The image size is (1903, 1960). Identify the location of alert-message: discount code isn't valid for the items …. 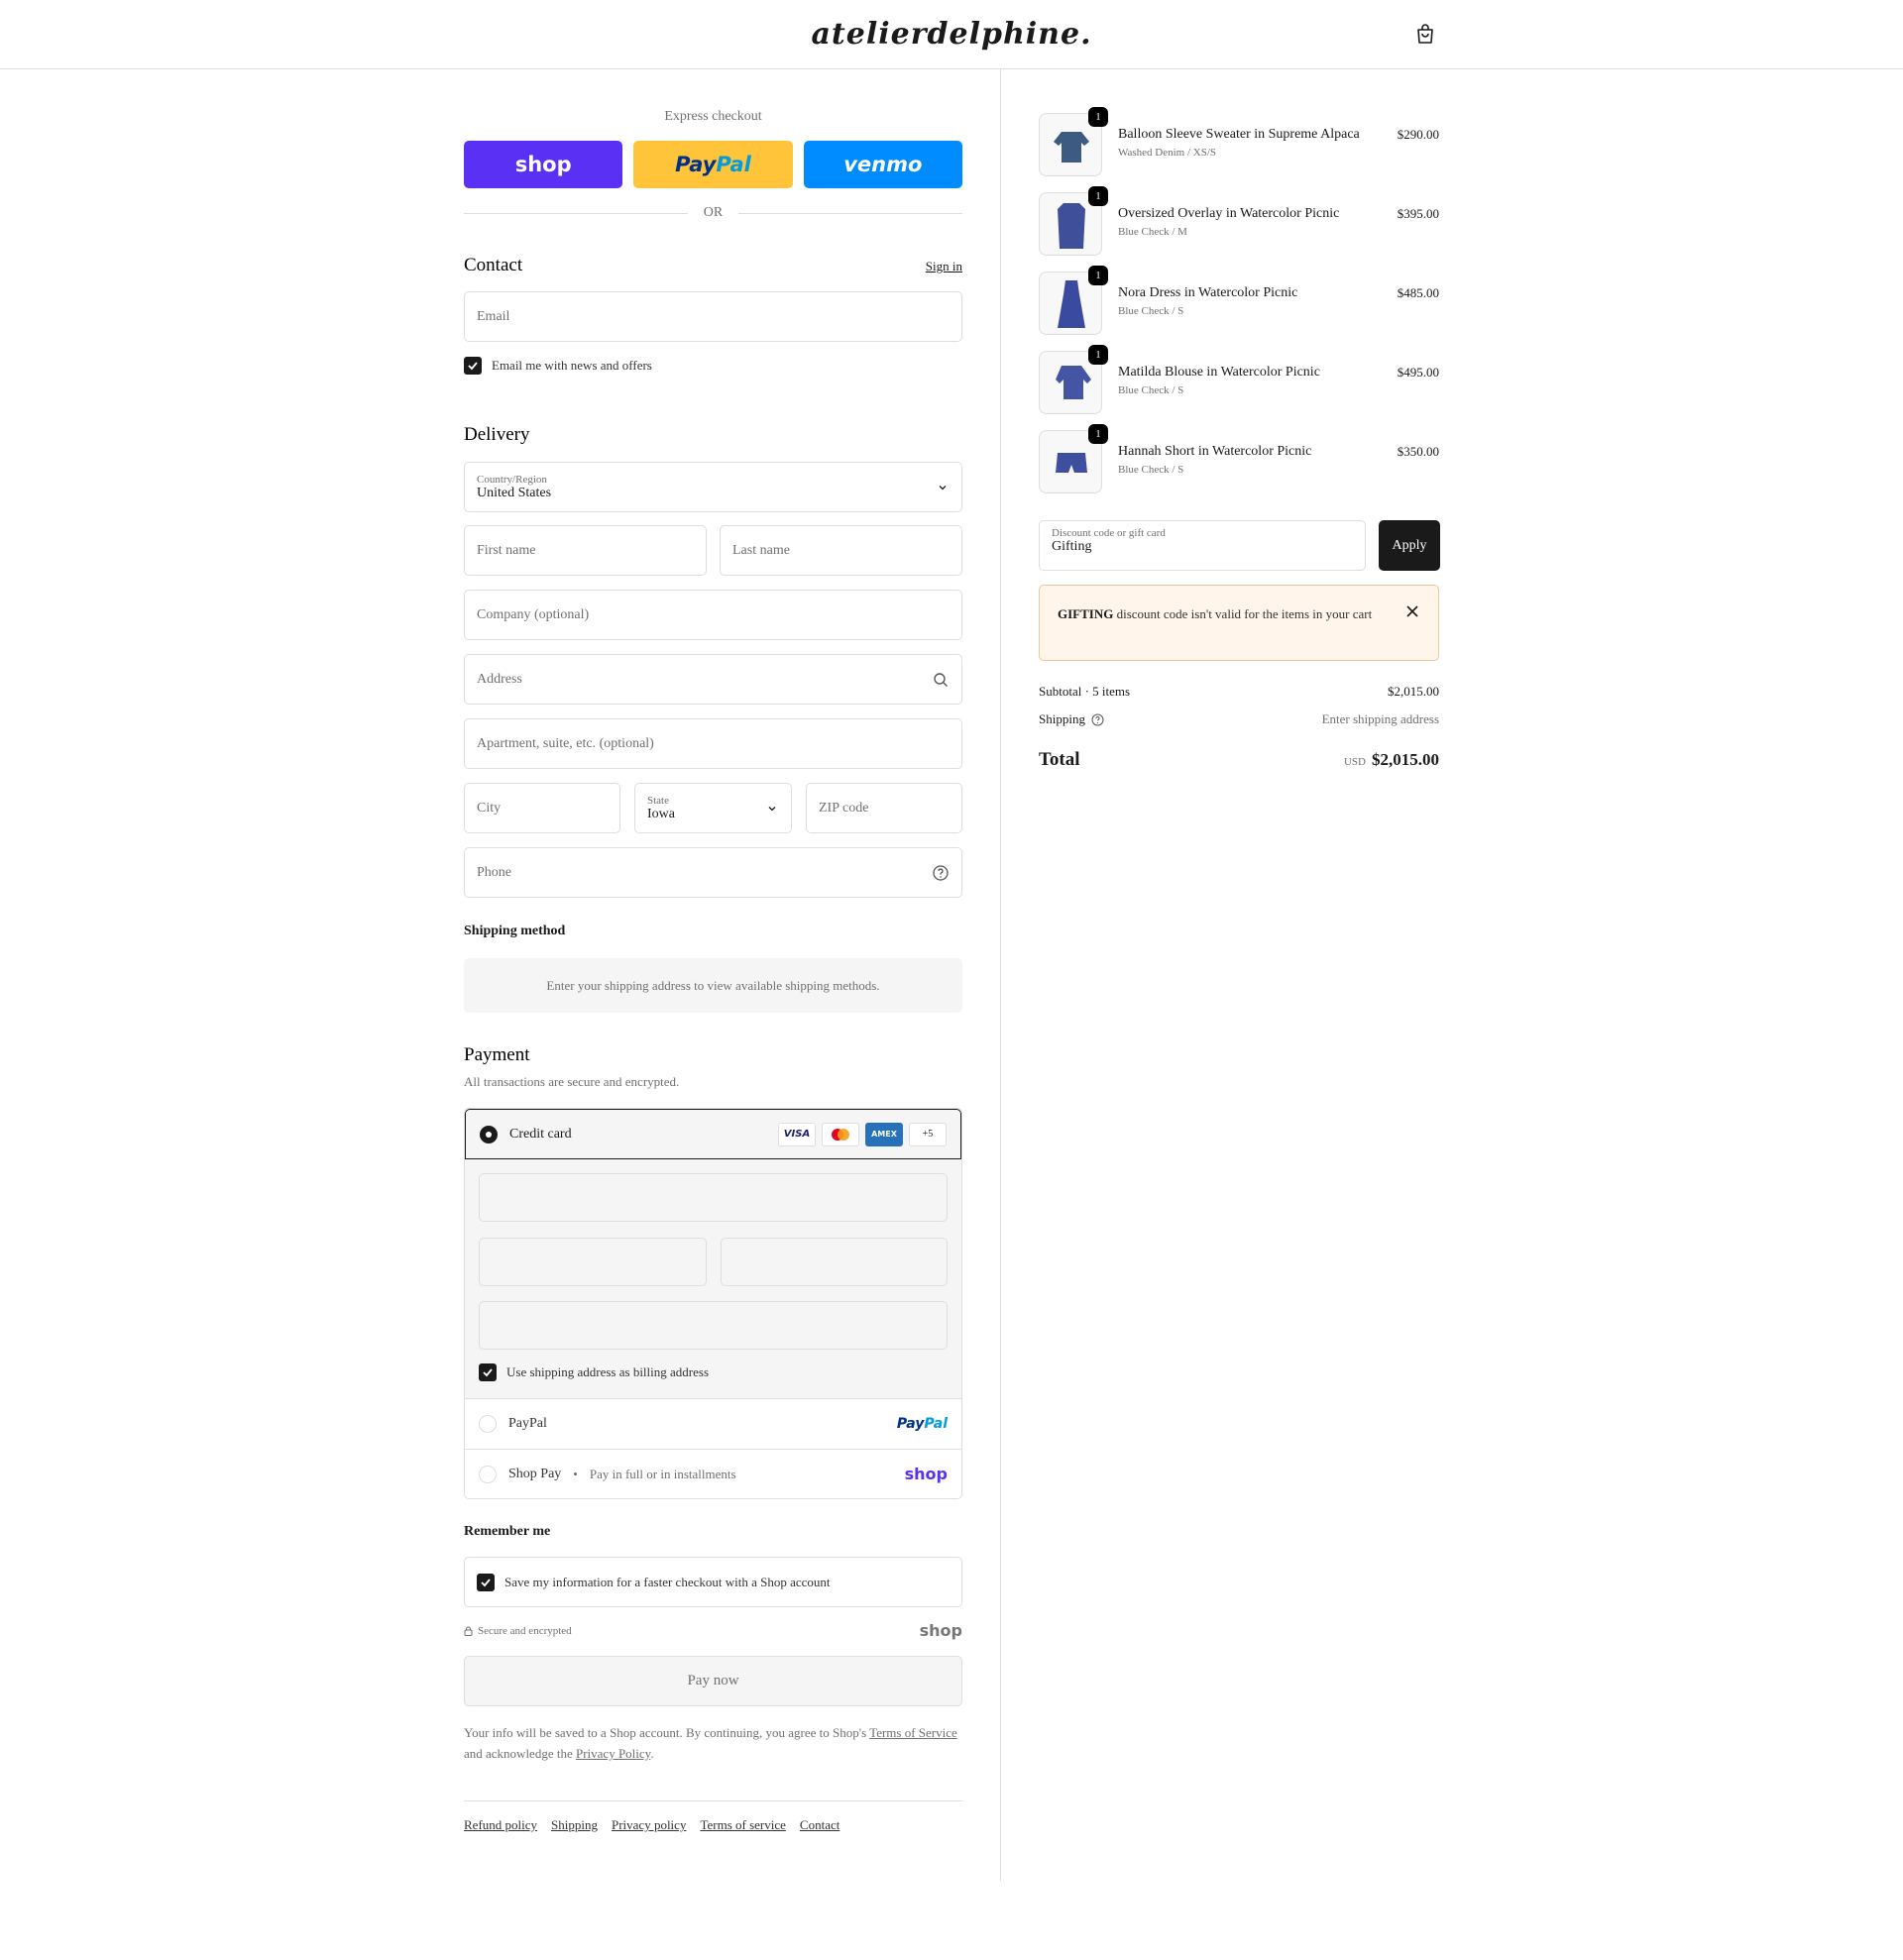
(1243, 613).